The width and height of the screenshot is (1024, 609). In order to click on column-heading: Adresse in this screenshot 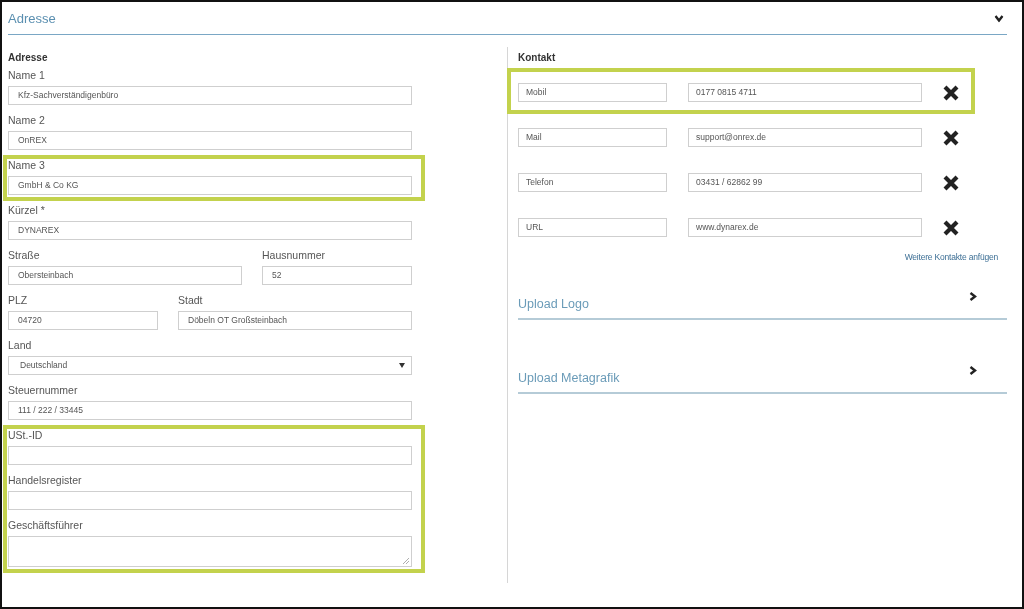, I will do `click(28, 58)`.